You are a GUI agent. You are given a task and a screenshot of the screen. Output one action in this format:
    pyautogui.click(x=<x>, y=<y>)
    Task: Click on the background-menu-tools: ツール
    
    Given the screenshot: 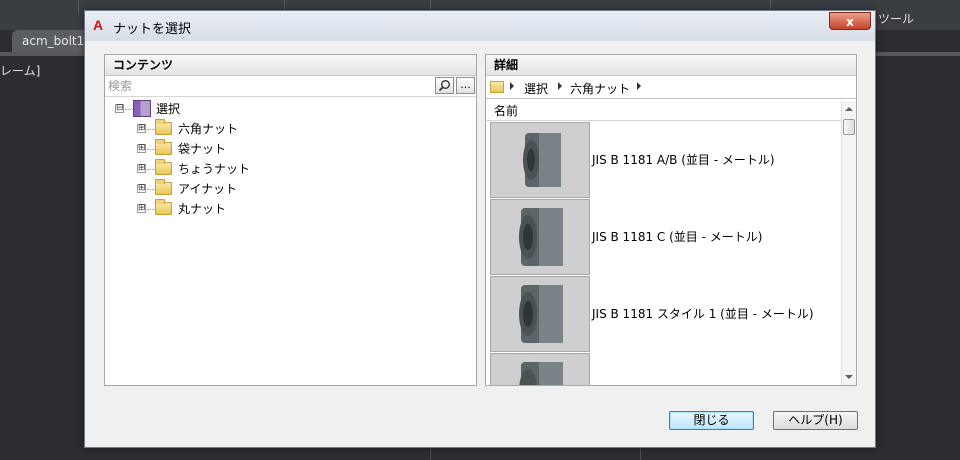 What is the action you would take?
    pyautogui.click(x=896, y=18)
    